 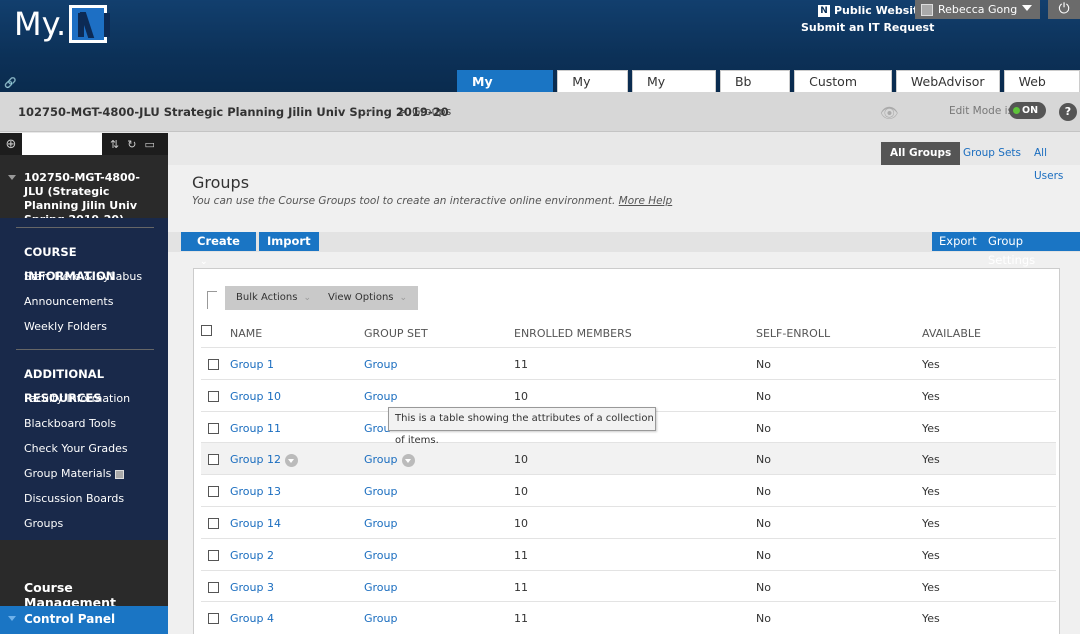 I want to click on help-icon: ?, so click(x=1068, y=112).